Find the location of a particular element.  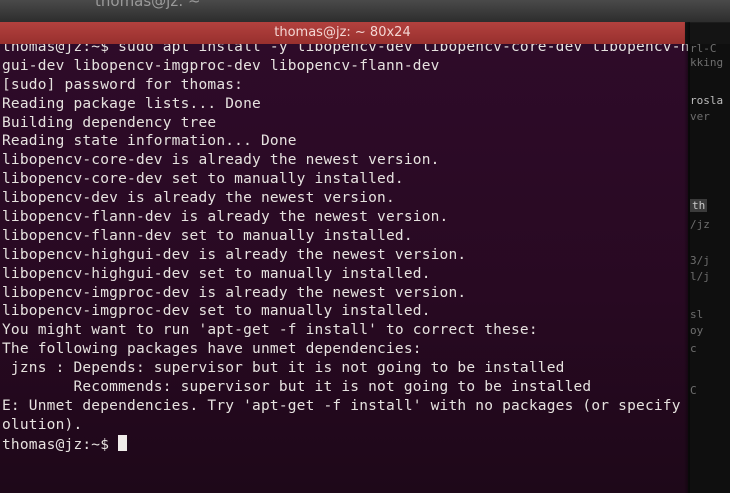

side-fragment: oy is located at coordinates (697, 330).